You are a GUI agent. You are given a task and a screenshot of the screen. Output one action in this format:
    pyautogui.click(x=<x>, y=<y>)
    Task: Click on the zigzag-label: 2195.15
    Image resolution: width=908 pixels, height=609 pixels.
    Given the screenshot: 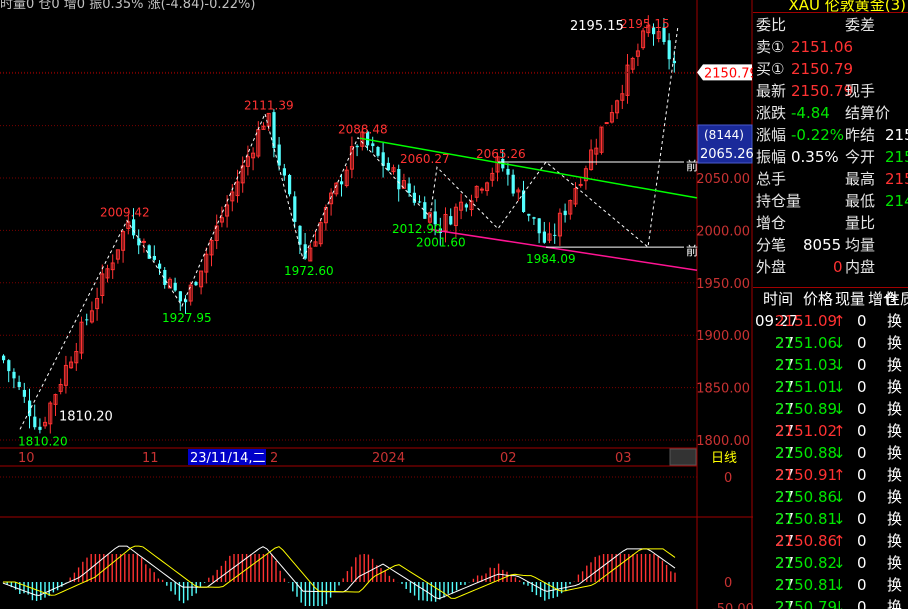 What is the action you would take?
    pyautogui.click(x=645, y=24)
    